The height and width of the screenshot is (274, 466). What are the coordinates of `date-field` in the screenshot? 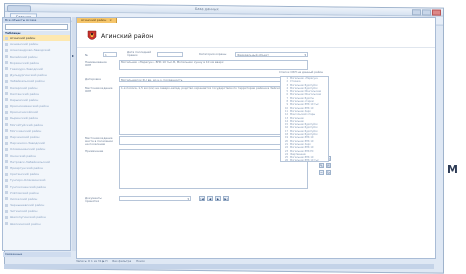 It's located at (170, 54).